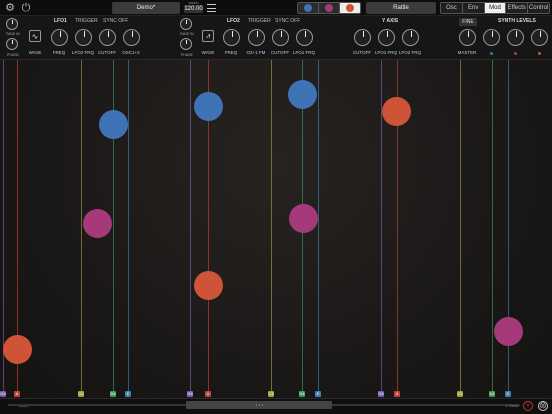 This screenshot has height=414, width=552. I want to click on lfo1-osc12-label: OSC1+2, so click(131, 52).